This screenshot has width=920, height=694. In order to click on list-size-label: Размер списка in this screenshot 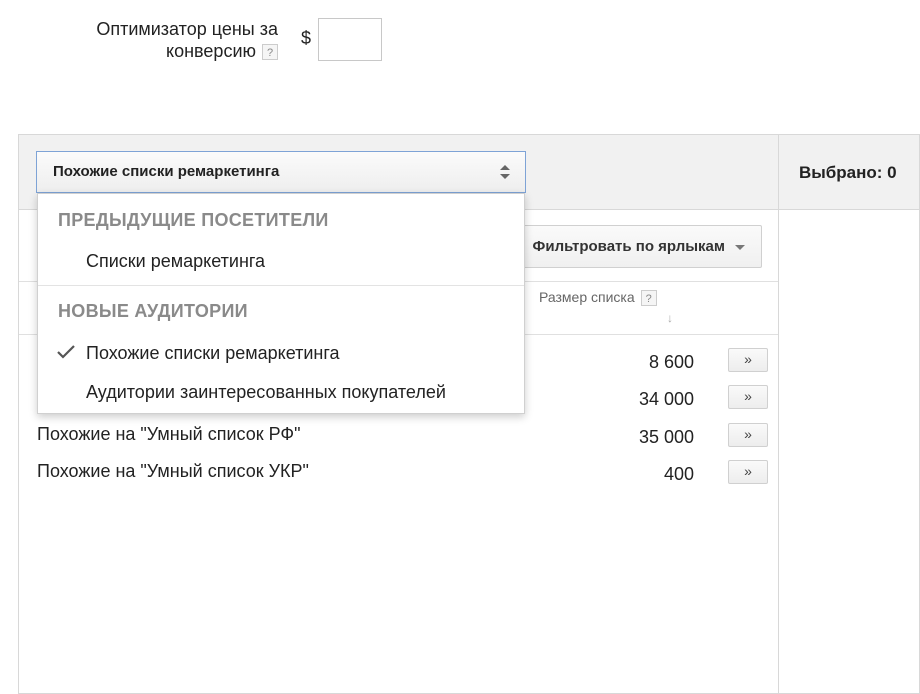, I will do `click(587, 297)`.